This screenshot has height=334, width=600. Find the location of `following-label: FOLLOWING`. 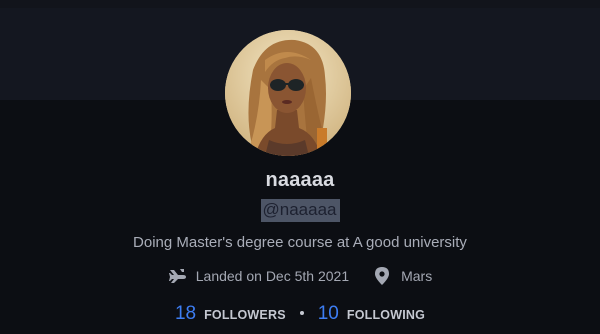

following-label: FOLLOWING is located at coordinates (386, 315).